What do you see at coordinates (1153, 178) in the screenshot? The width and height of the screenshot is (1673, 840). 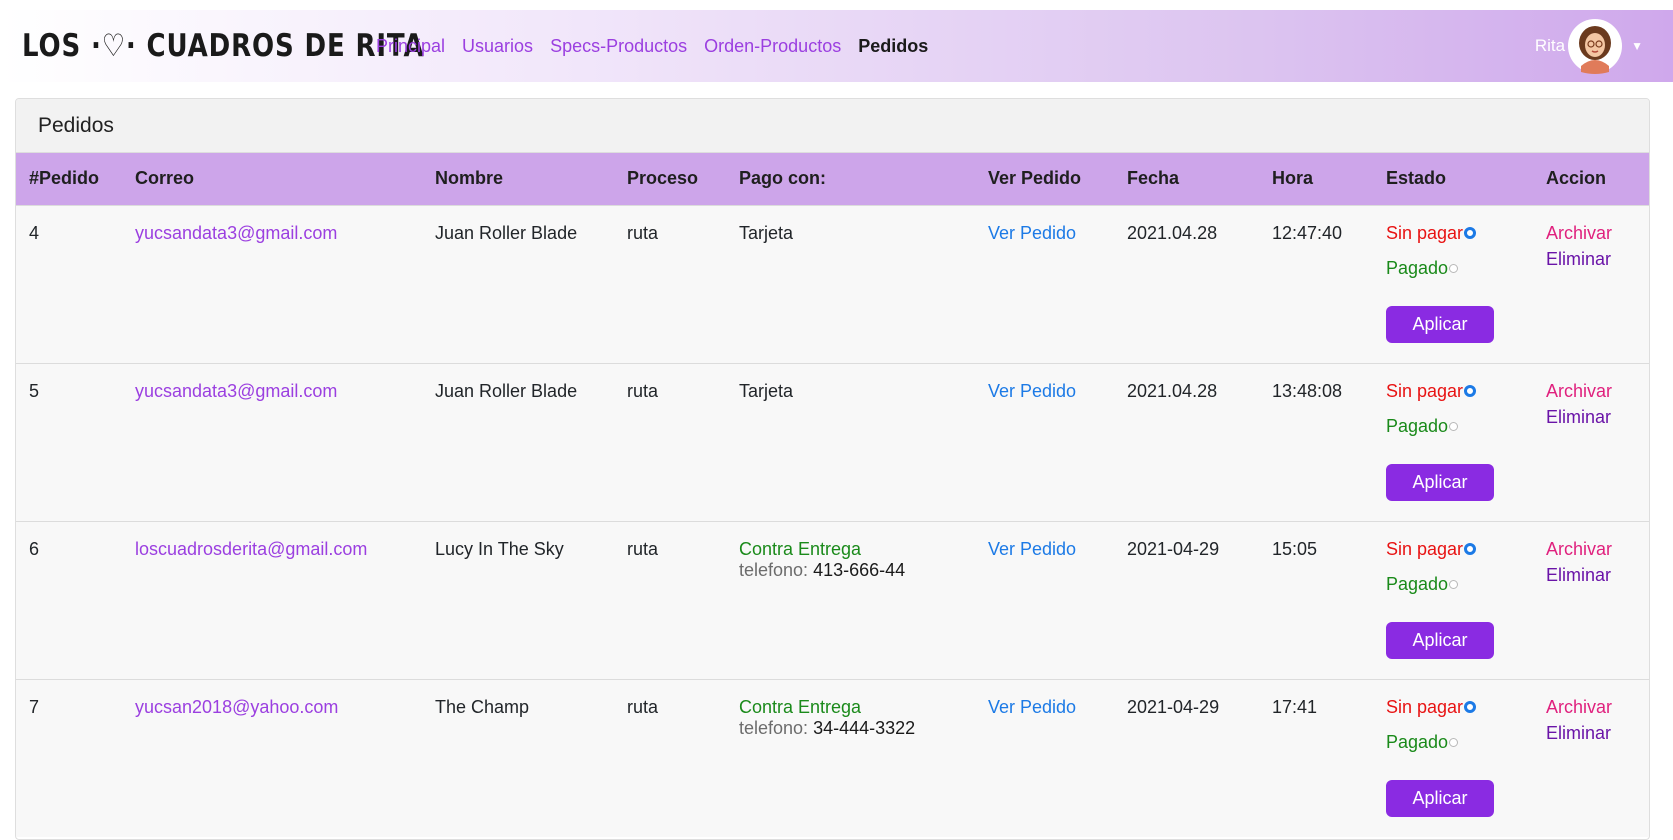 I see `col-fecha: Fecha` at bounding box center [1153, 178].